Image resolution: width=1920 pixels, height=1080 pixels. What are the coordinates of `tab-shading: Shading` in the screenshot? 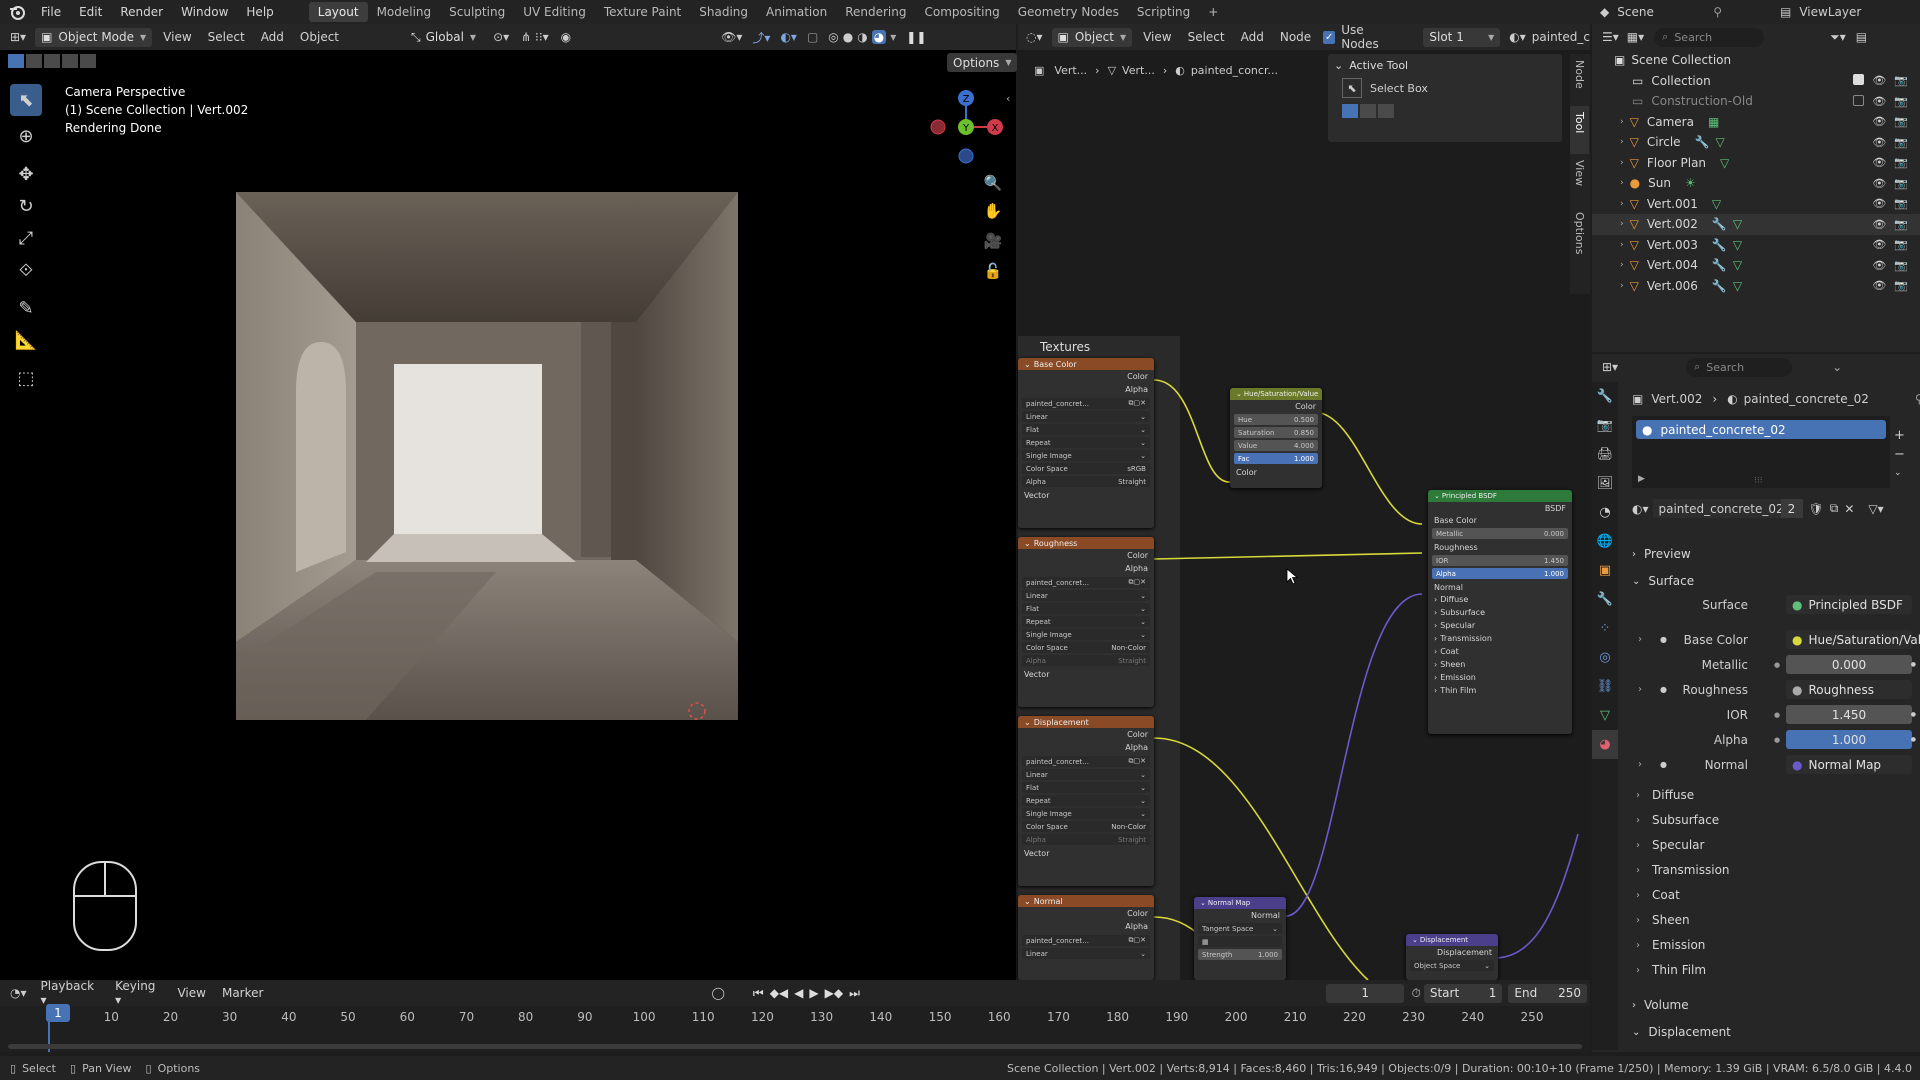 It's located at (723, 12).